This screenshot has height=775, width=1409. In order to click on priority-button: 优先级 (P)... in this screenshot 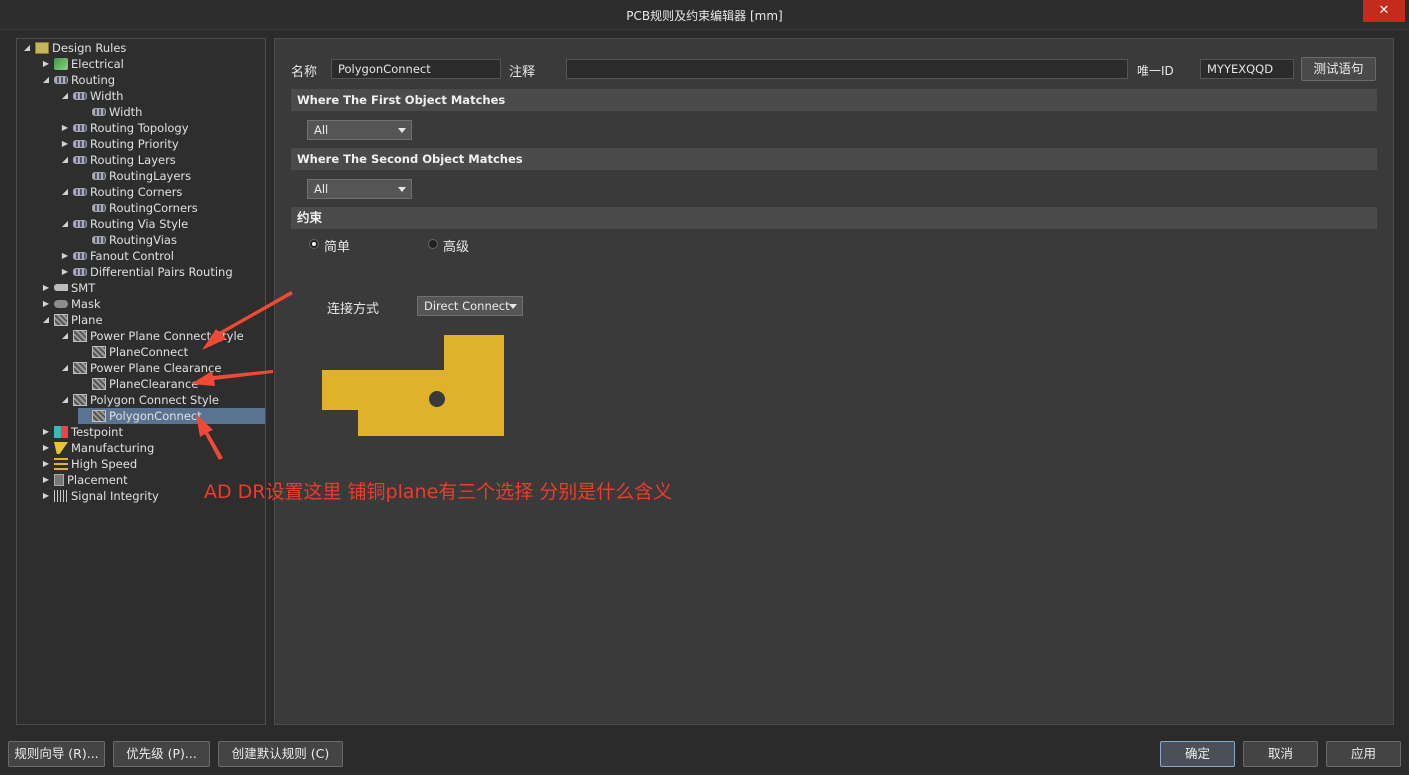, I will do `click(161, 754)`.